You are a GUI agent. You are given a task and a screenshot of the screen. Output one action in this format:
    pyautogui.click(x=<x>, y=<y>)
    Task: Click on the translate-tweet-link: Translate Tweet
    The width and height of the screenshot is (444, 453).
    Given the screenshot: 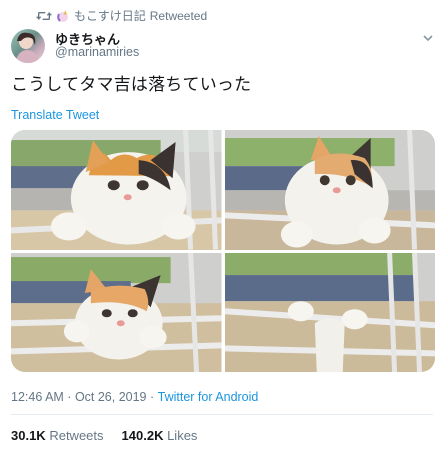 What is the action you would take?
    pyautogui.click(x=55, y=115)
    